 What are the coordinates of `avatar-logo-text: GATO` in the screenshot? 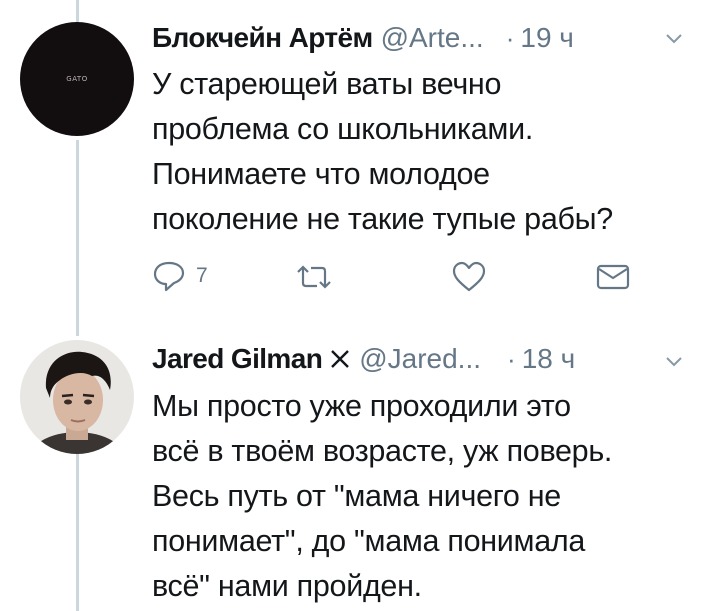 It's located at (77, 79).